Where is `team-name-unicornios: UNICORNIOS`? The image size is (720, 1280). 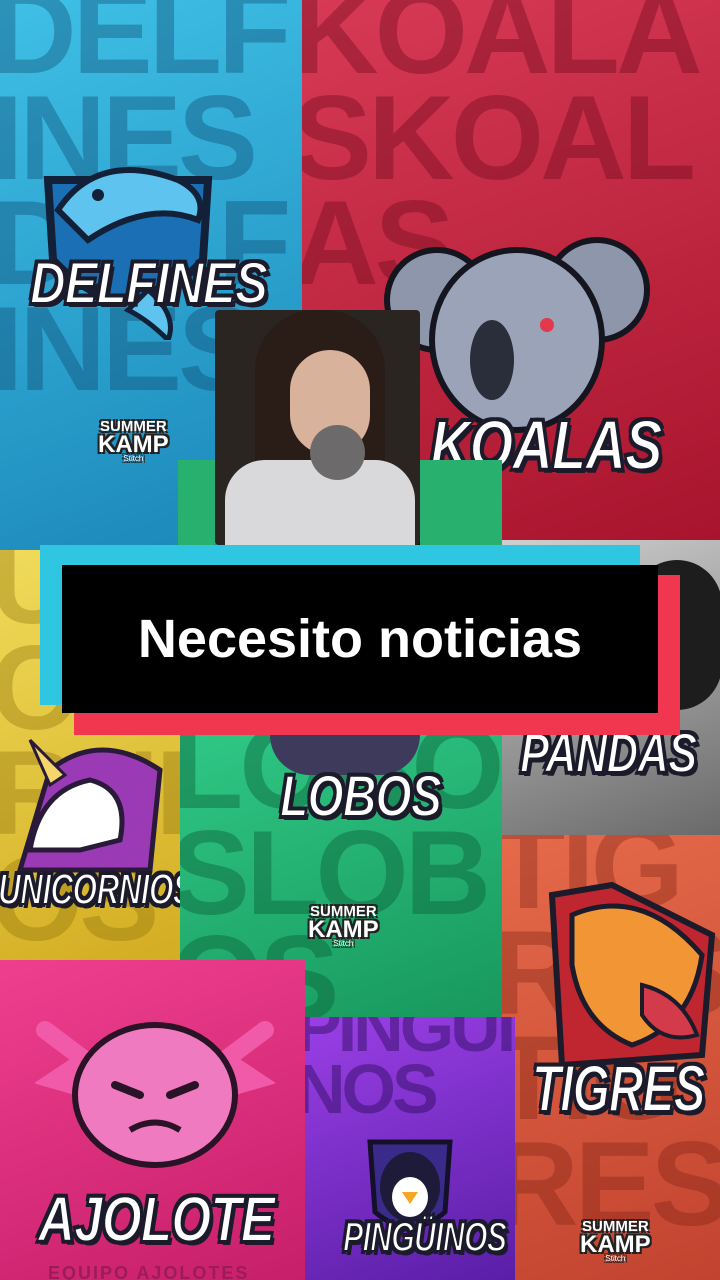
team-name-unicornios: UNICORNIOS is located at coordinates (97, 889).